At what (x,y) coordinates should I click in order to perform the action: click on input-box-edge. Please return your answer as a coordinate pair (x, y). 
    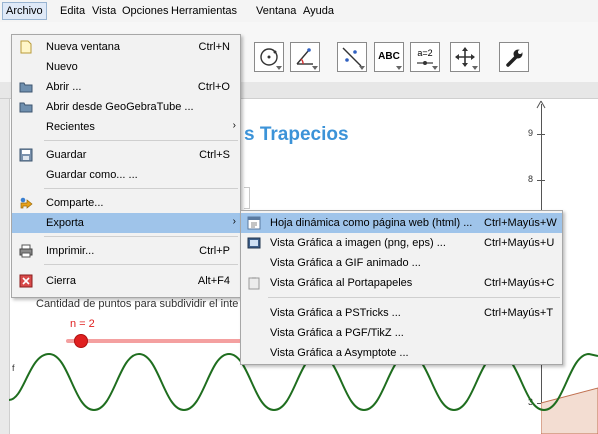
    Looking at the image, I should click on (247, 198).